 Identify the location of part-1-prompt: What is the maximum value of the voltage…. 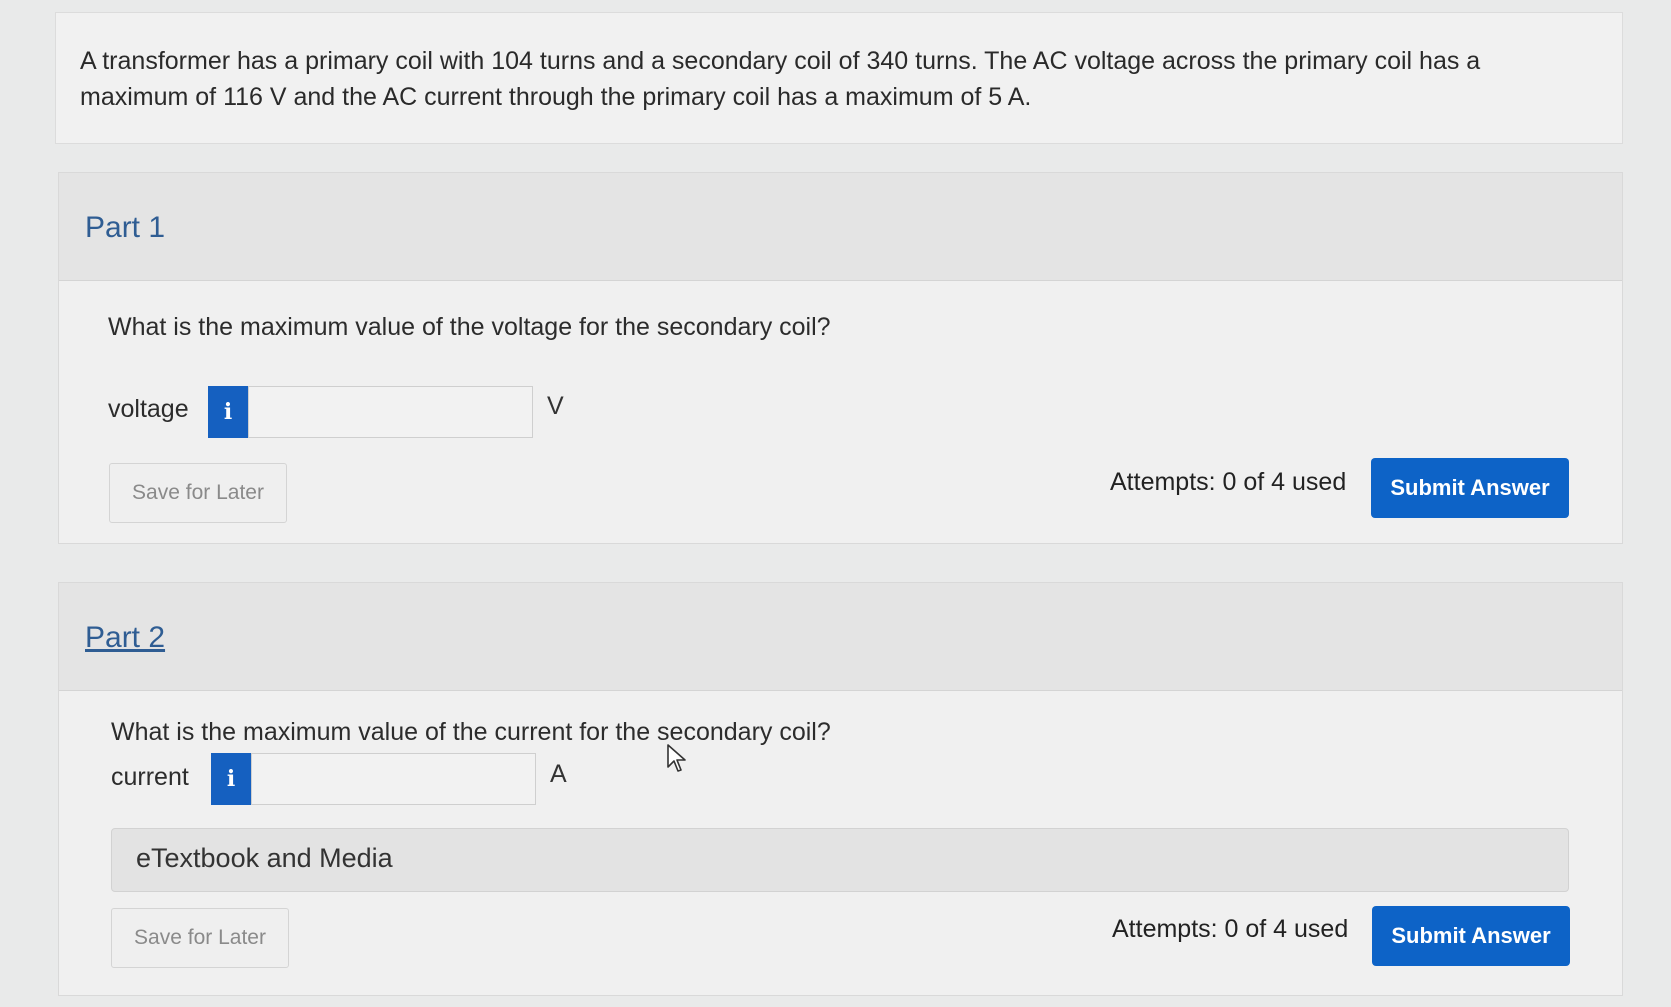
(469, 327).